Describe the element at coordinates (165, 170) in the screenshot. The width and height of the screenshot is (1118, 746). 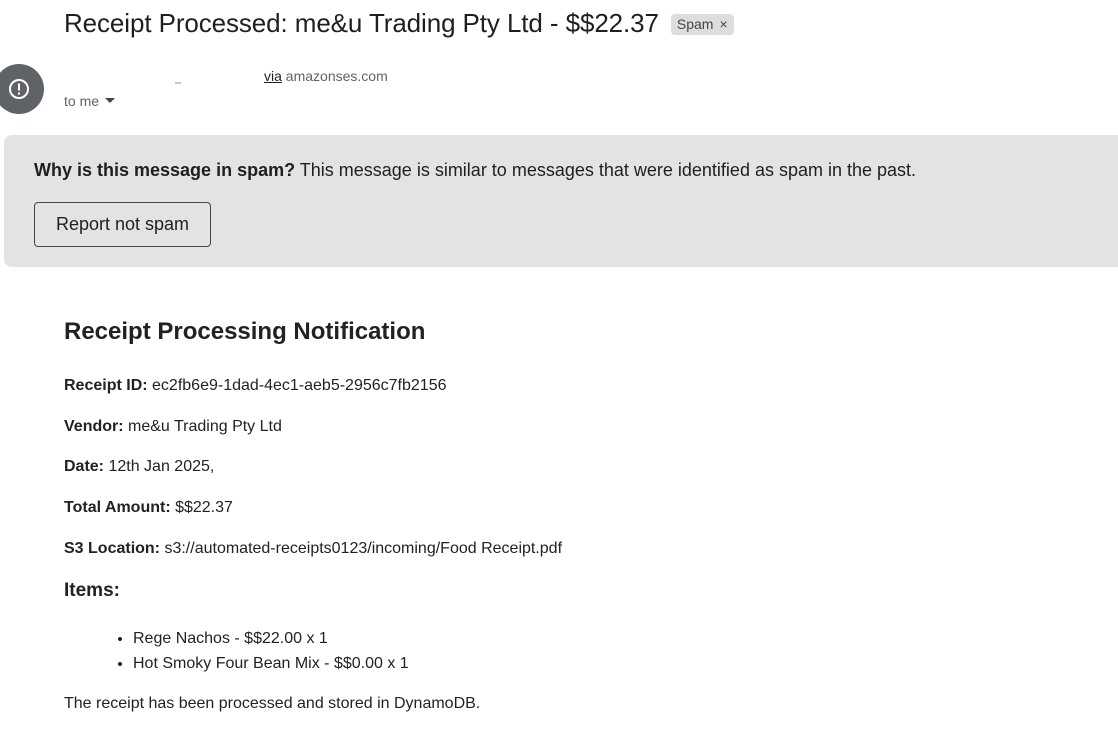
I see `spam-question: Why is this message in spam?` at that location.